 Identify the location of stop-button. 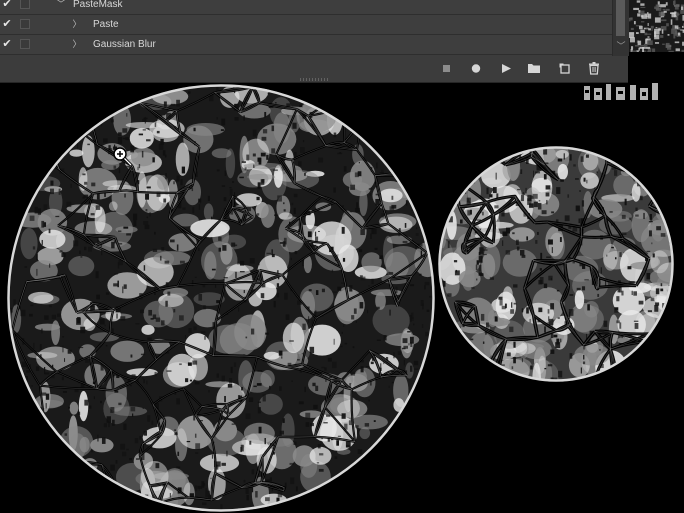
(447, 68).